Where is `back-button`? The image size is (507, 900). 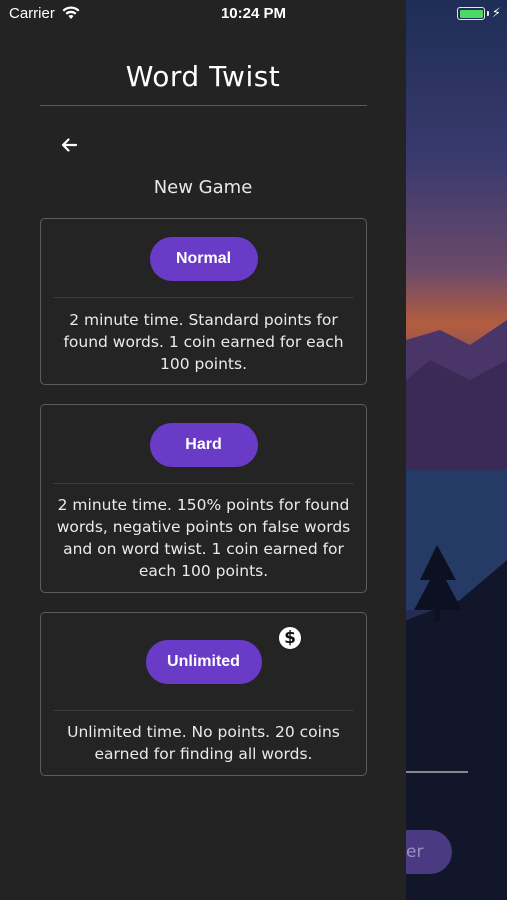 back-button is located at coordinates (69, 145).